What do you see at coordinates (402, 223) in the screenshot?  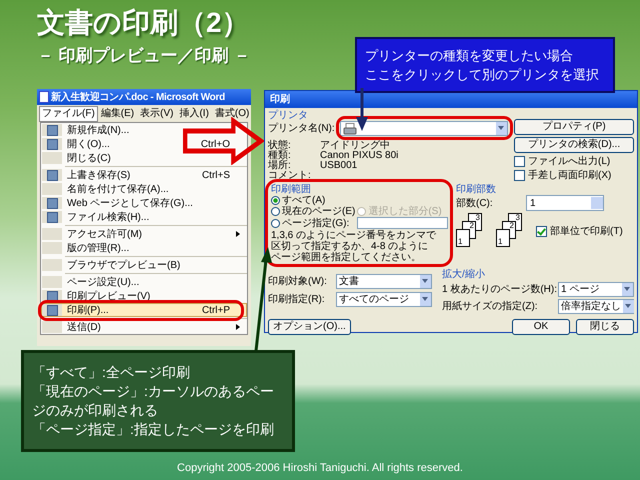 I see `input-field` at bounding box center [402, 223].